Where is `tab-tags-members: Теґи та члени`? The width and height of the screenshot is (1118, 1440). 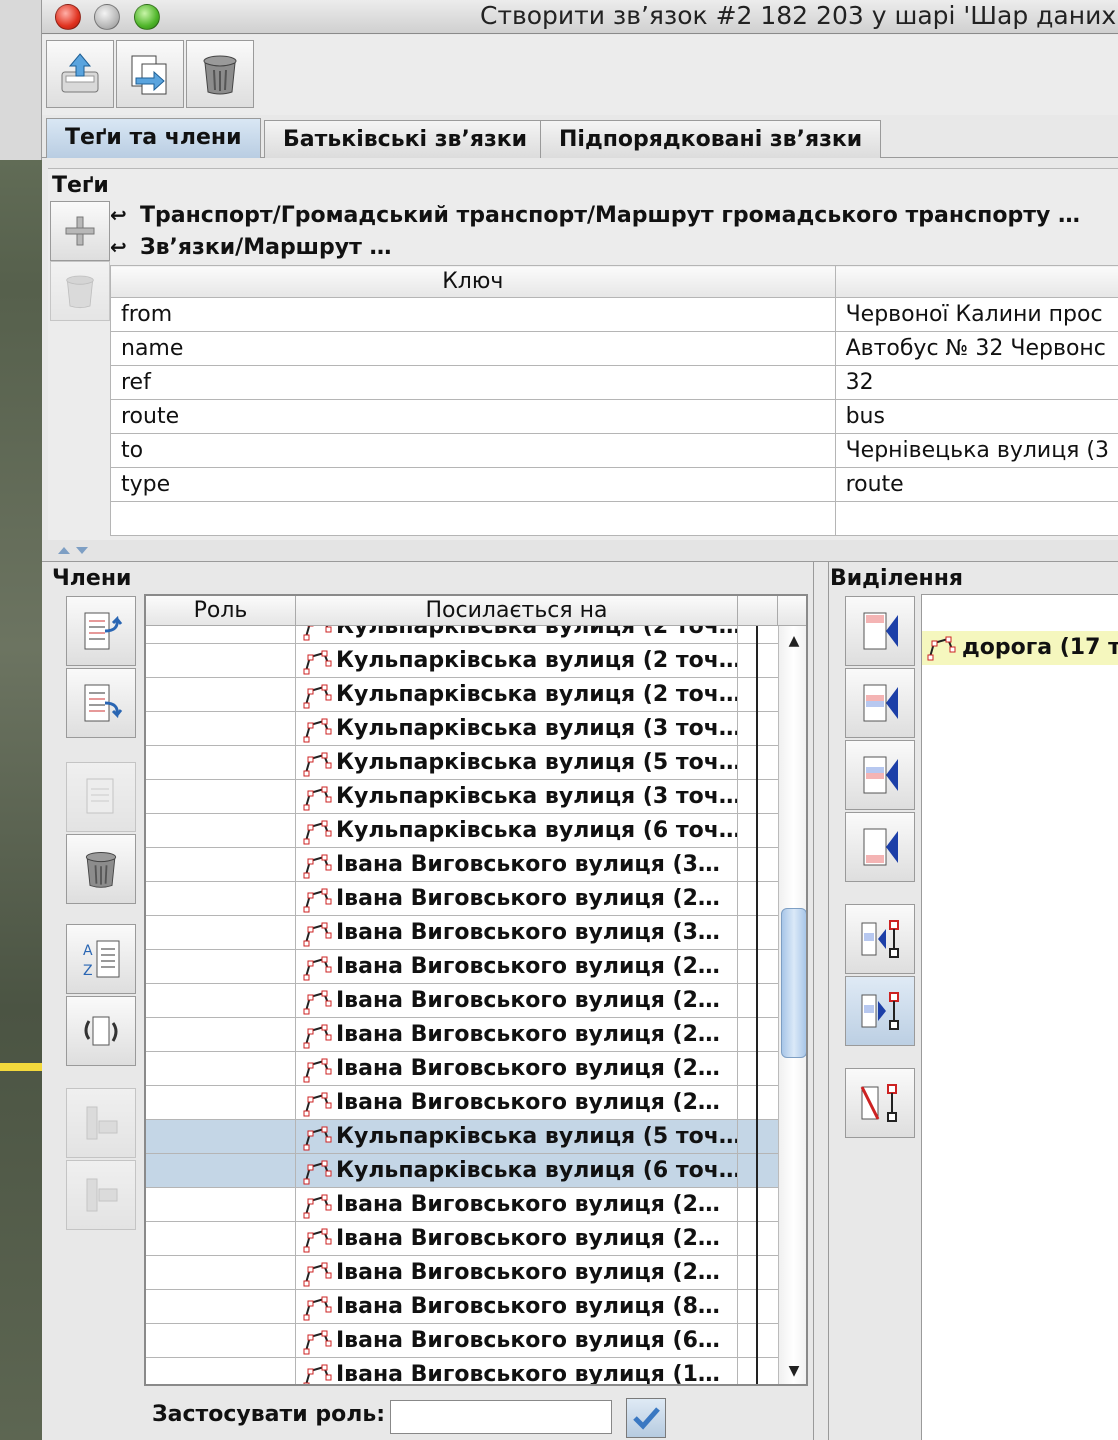
tab-tags-members: Теґи та члени is located at coordinates (153, 138).